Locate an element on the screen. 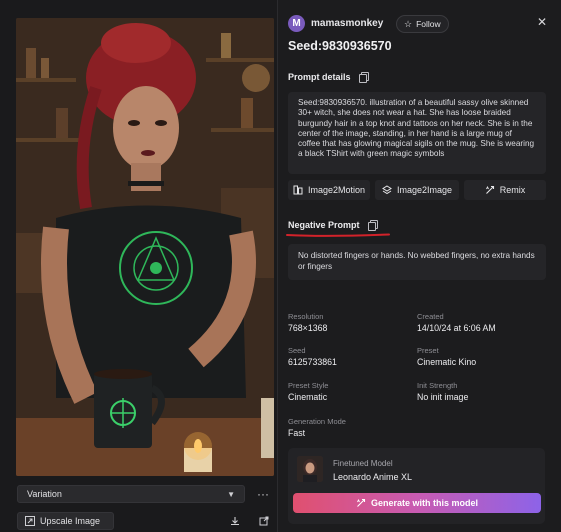 Image resolution: width=561 pixels, height=532 pixels. download-button is located at coordinates (235, 521).